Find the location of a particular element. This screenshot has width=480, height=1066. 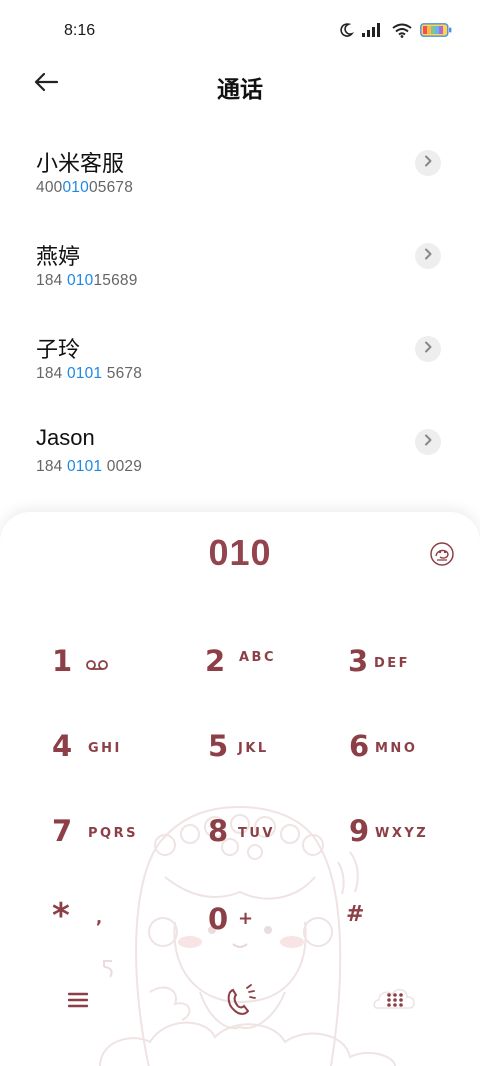

key-digit: 1 is located at coordinates (62, 661).